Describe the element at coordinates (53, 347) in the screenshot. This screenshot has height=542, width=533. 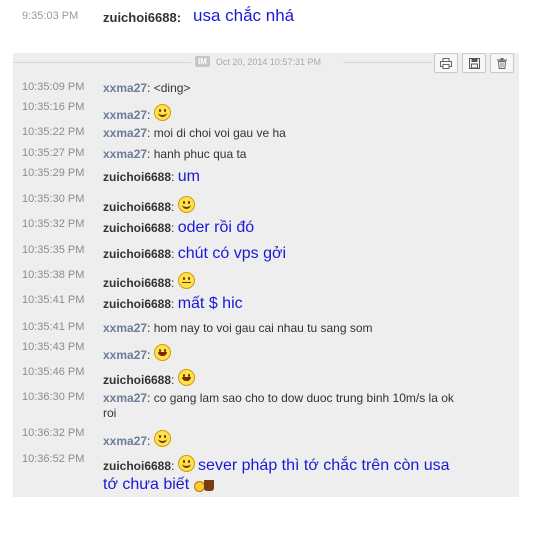
I see `message-timestamp: 10:35:43 PM` at that location.